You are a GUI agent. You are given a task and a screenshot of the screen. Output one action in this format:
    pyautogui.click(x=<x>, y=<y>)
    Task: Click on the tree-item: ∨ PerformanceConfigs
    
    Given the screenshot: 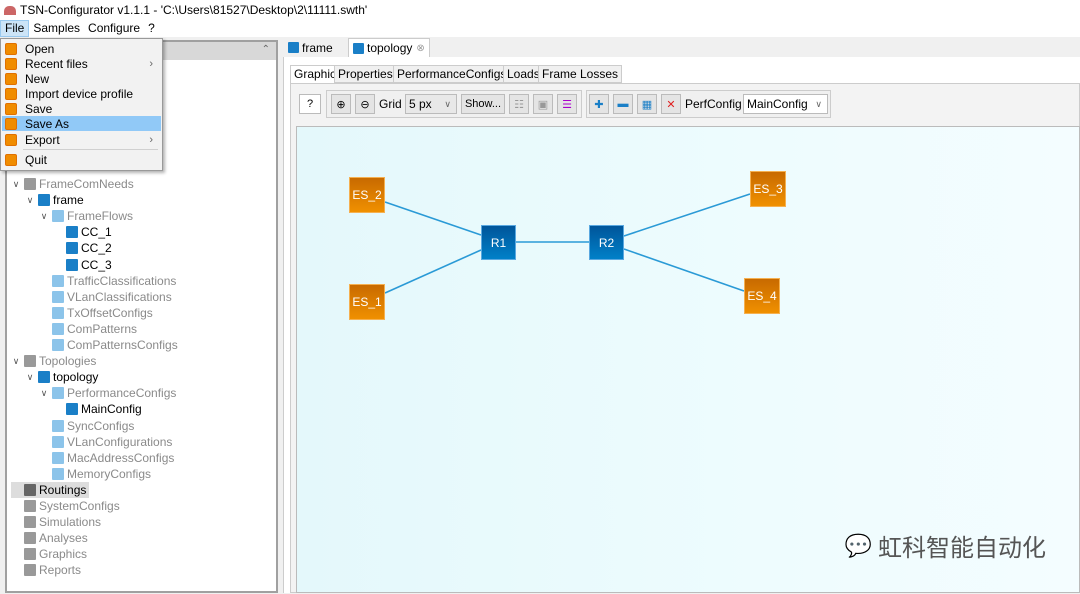 What is the action you would take?
    pyautogui.click(x=108, y=393)
    